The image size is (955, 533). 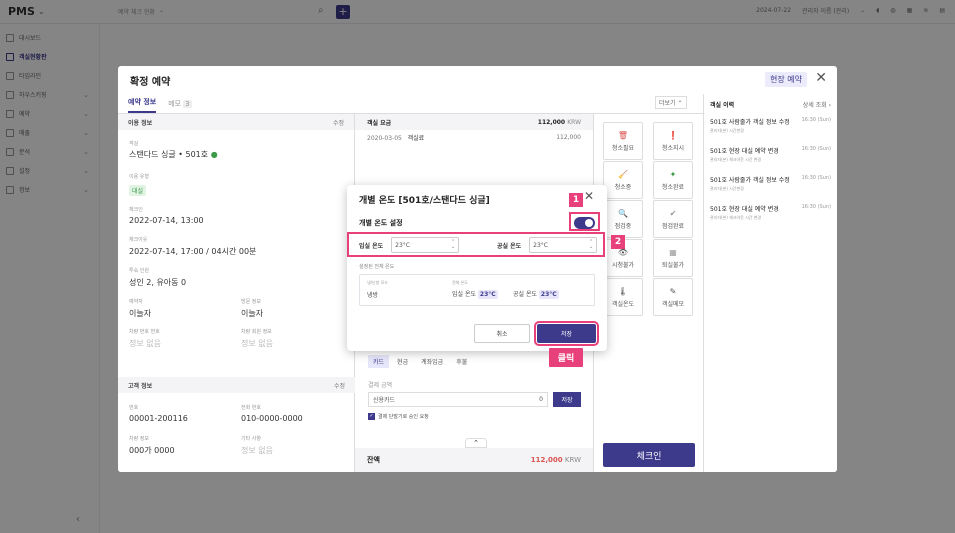 What do you see at coordinates (525, 294) in the screenshot?
I see `all-out-label: 공실 온도` at bounding box center [525, 294].